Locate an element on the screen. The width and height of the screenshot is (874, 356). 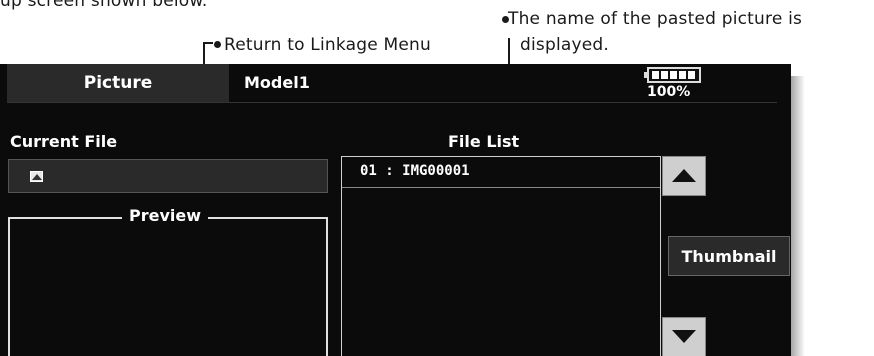
battery-percent: 100% is located at coordinates (669, 92).